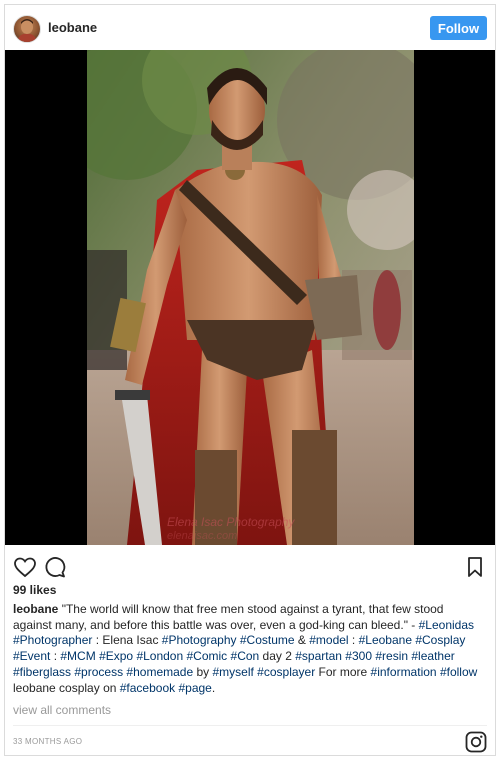 The height and width of the screenshot is (761, 500). I want to click on heart-icon, so click(25, 567).